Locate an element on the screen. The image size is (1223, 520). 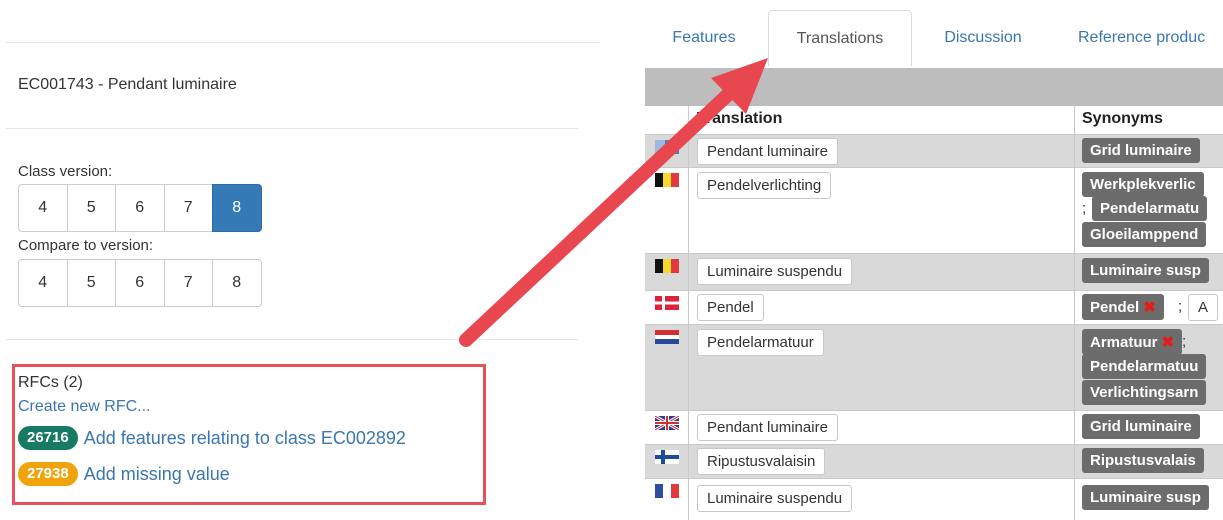
compare-version-4-button: 4 is located at coordinates (43, 283).